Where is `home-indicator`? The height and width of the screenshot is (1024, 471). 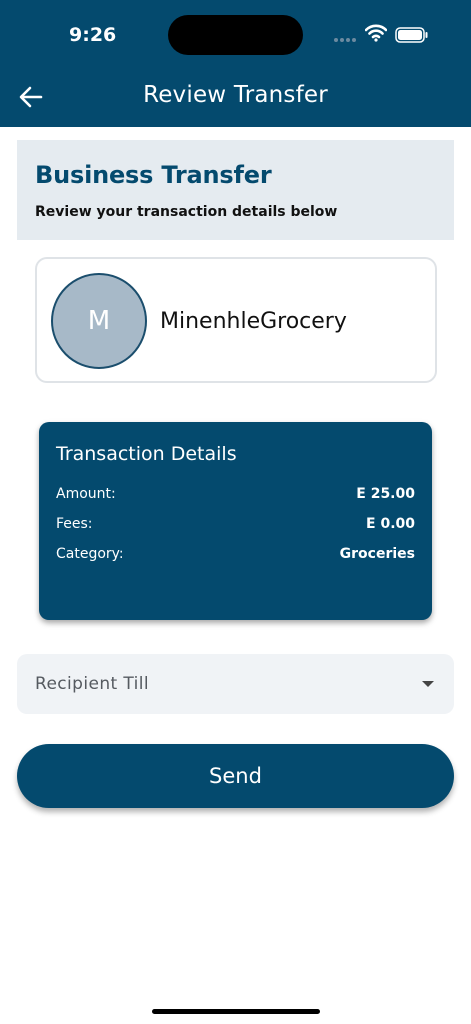 home-indicator is located at coordinates (236, 1011).